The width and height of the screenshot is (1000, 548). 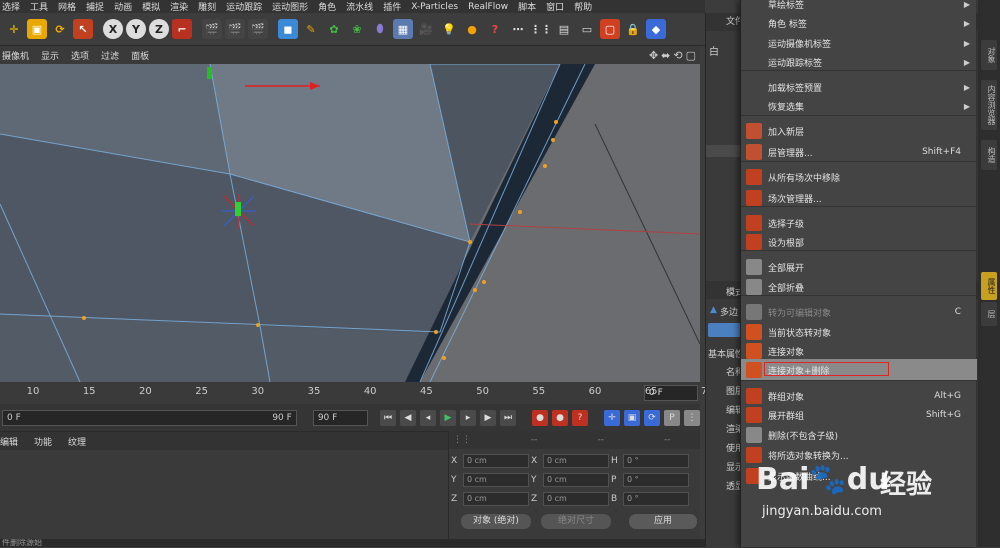 I want to click on material-menu-item: 编辑, so click(x=9, y=441).